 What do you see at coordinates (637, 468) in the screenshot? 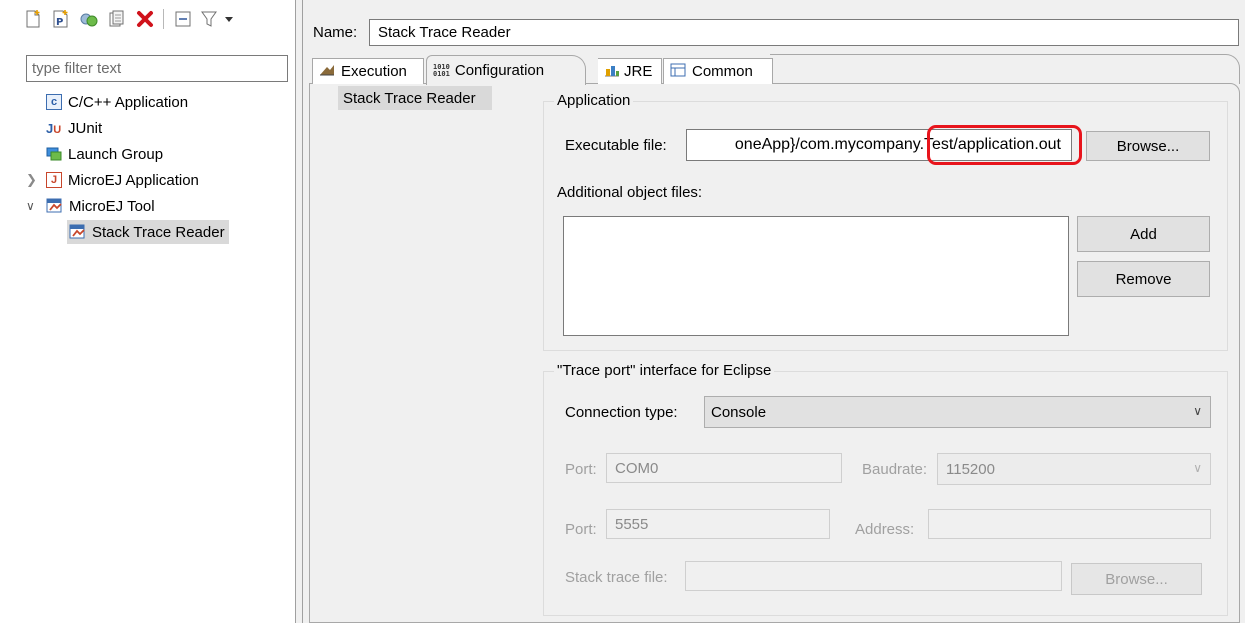
I see `port-value: COM0` at bounding box center [637, 468].